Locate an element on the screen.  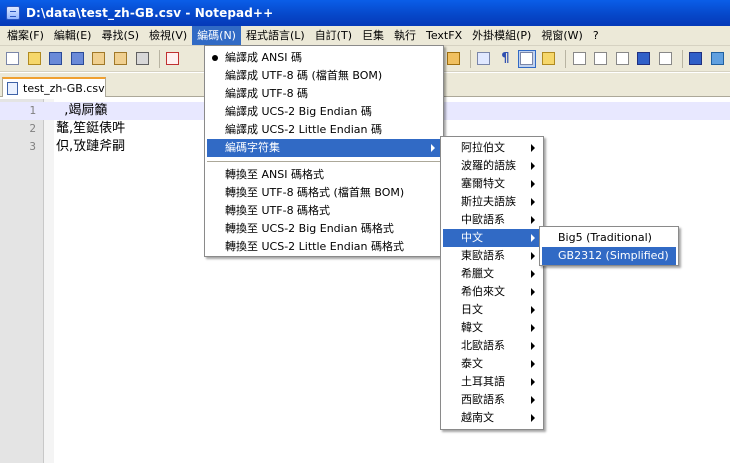
stop-macro-icon is located at coordinates (601, 59).